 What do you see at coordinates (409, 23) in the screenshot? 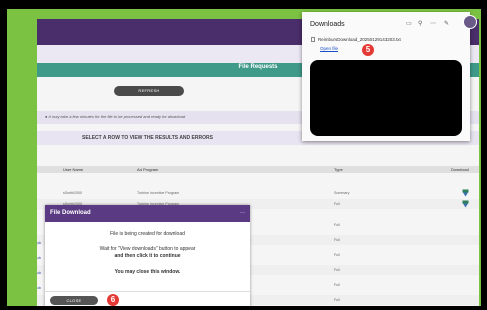
I see `folder-icon: ▭` at bounding box center [409, 23].